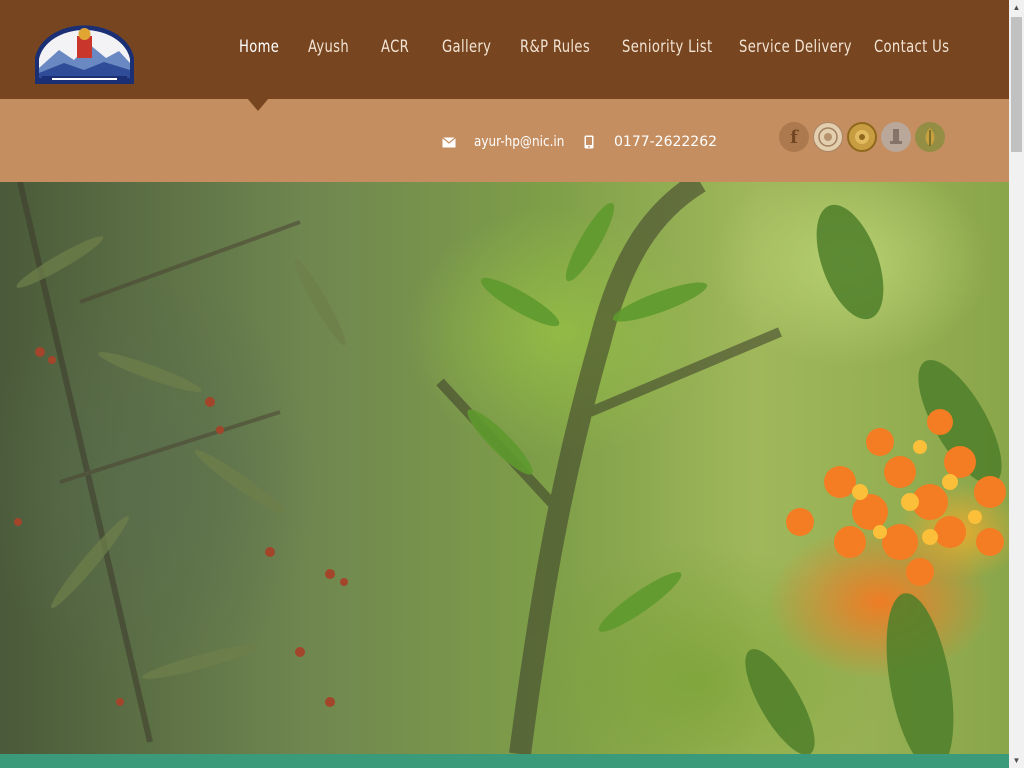  I want to click on gold-emblem-icon, so click(862, 137).